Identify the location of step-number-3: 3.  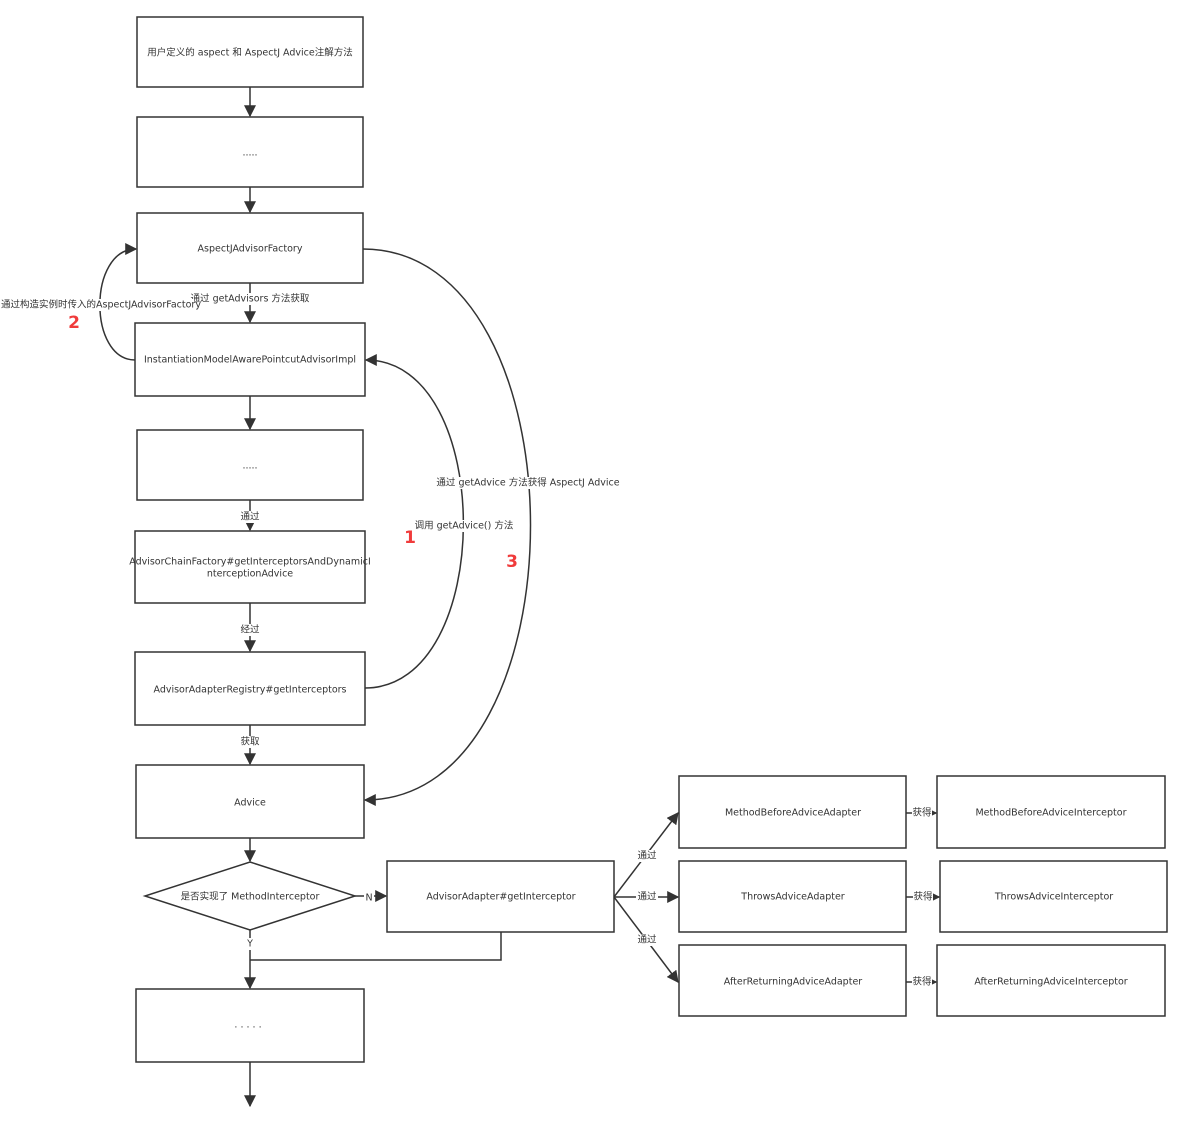
(512, 562).